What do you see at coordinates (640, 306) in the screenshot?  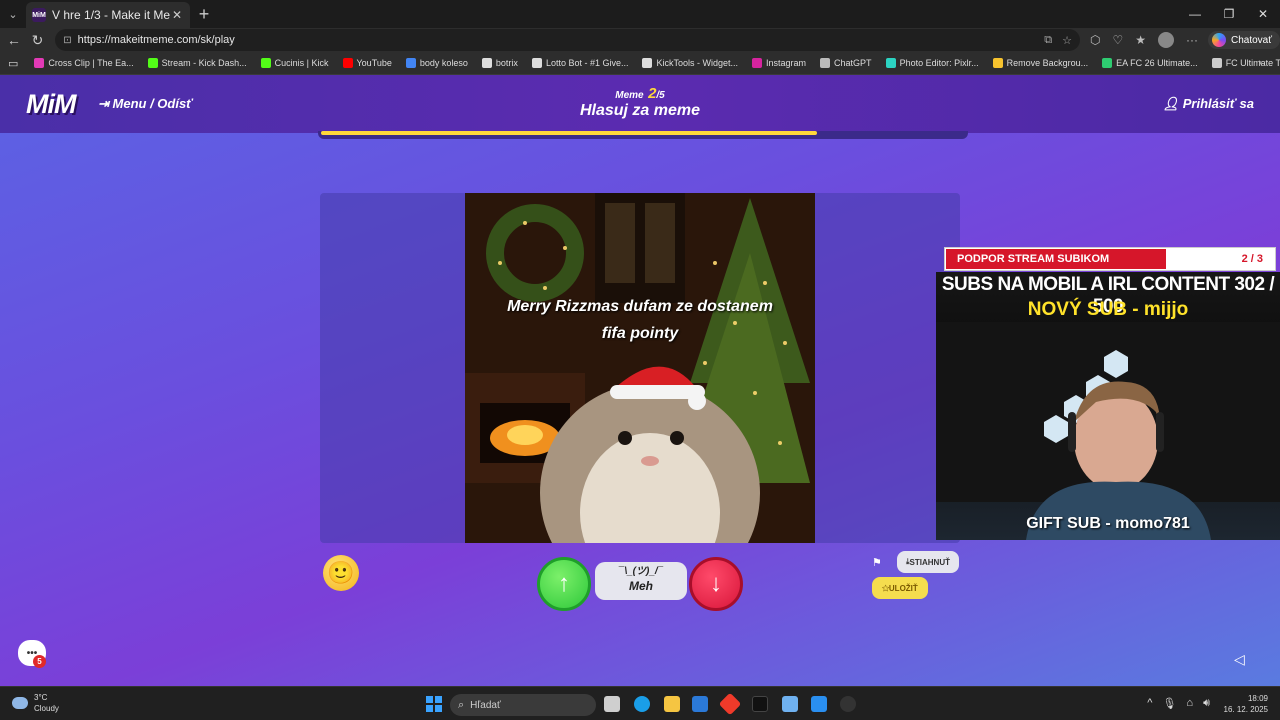 I see `meme-caption-line1: Merry Rizzmas dufam ze dostanem` at bounding box center [640, 306].